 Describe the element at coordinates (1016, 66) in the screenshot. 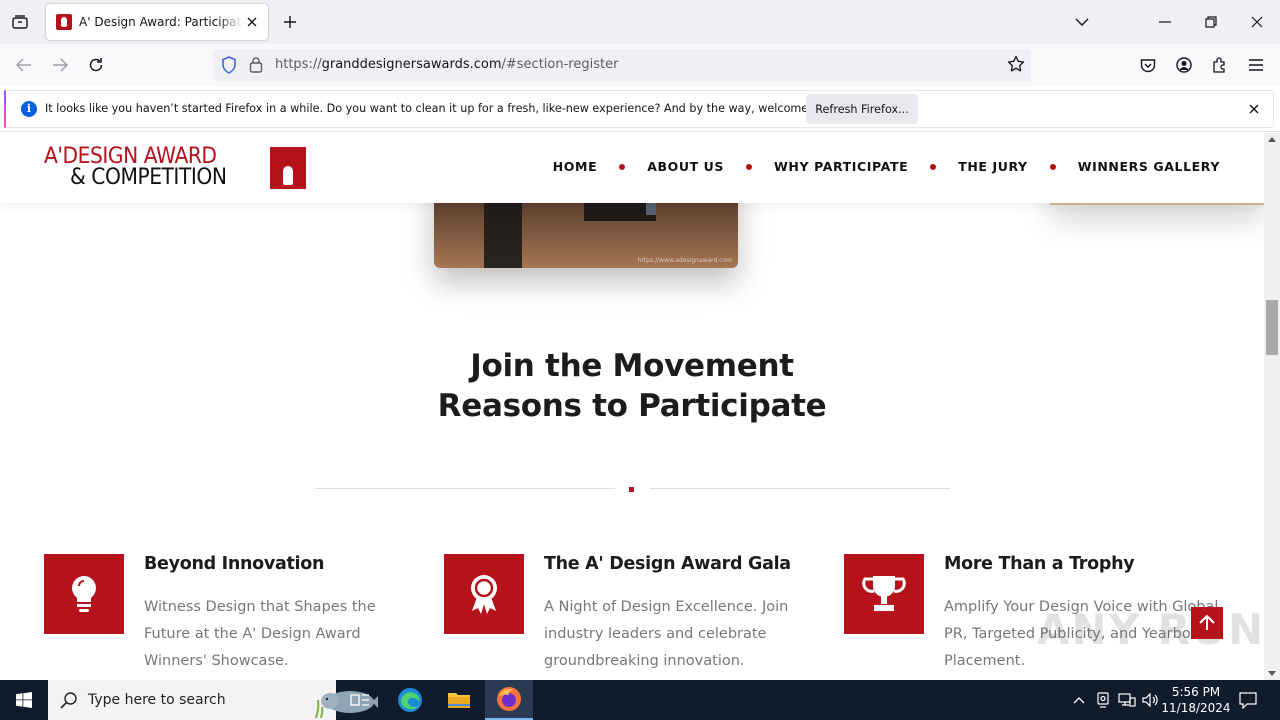

I see `bookmark-star-icon` at that location.